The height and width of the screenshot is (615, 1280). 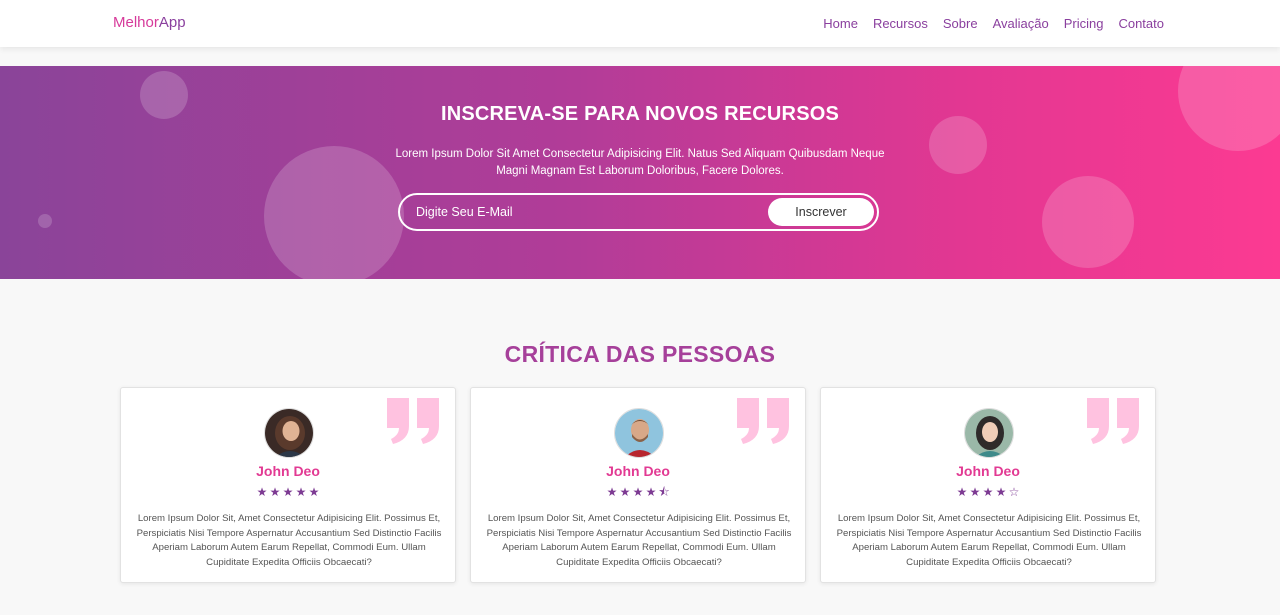 What do you see at coordinates (1084, 23) in the screenshot?
I see `nav-link-pricing: Pricing` at bounding box center [1084, 23].